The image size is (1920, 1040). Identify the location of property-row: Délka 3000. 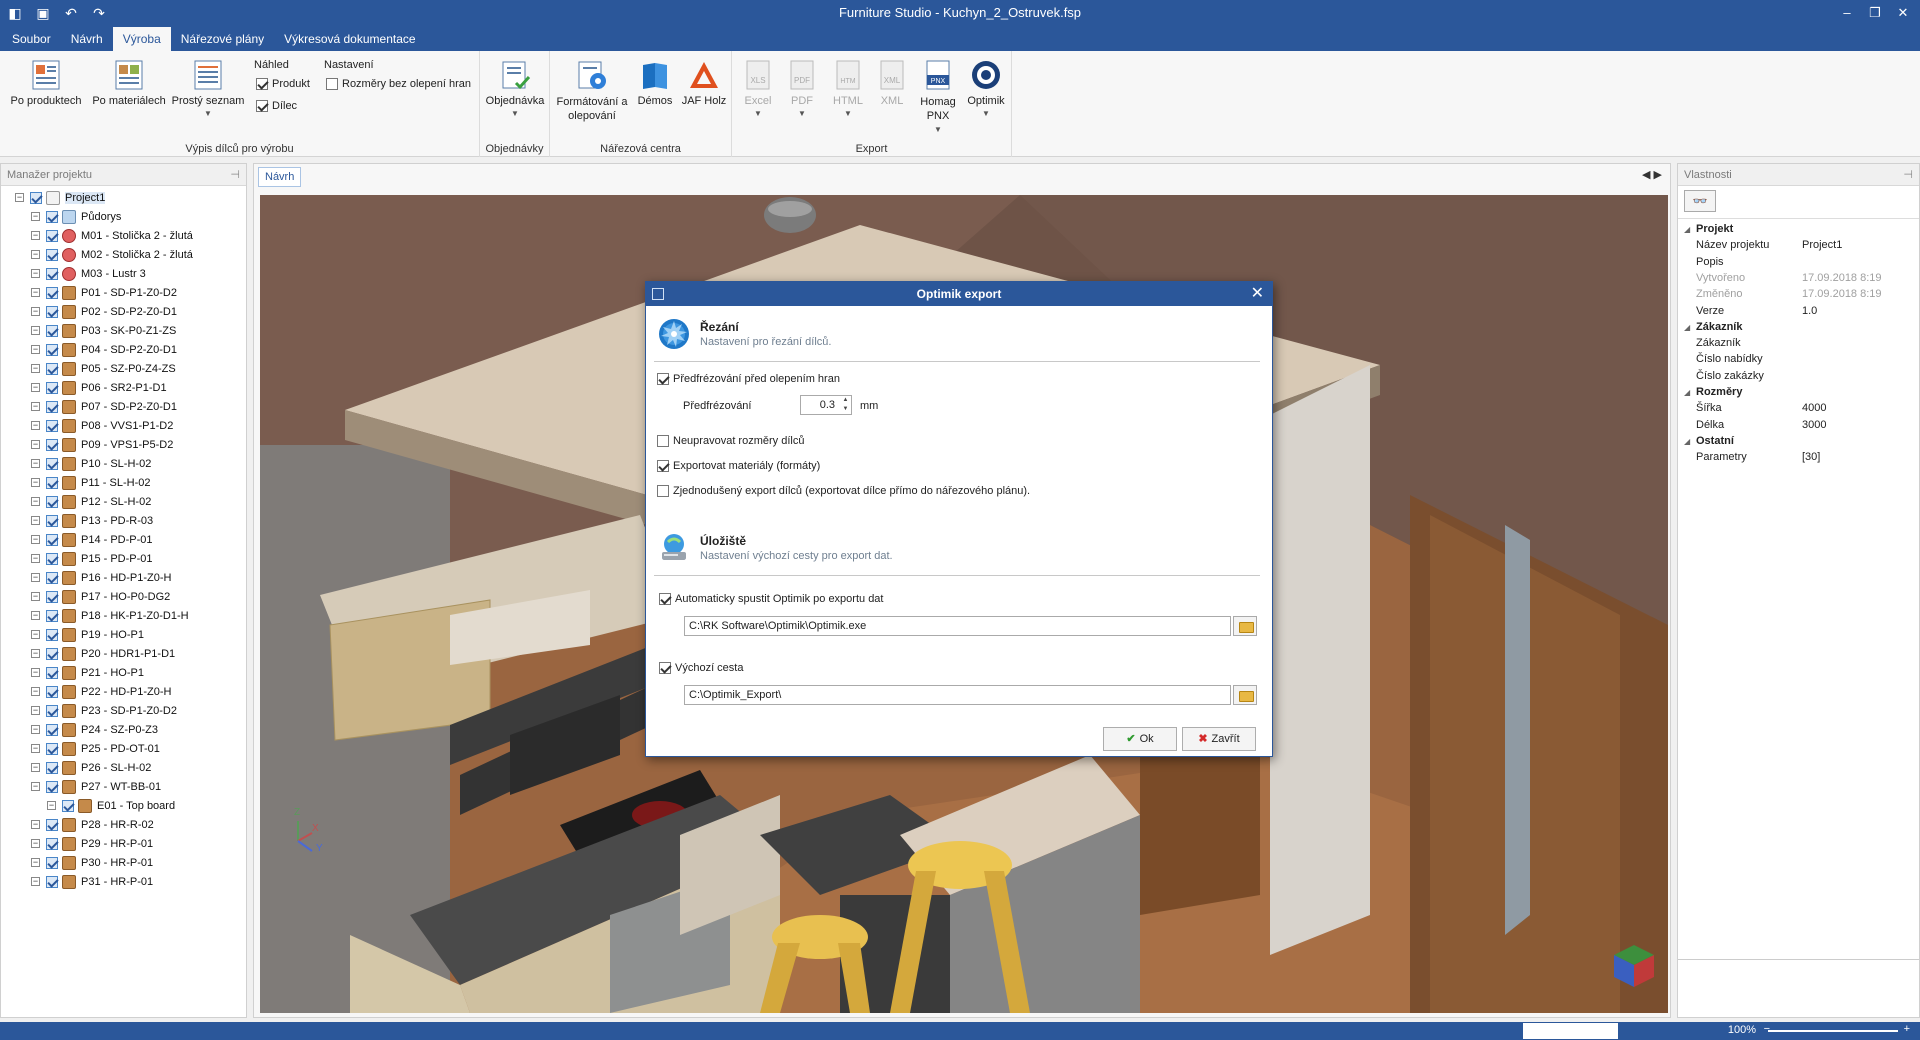
(1798, 427).